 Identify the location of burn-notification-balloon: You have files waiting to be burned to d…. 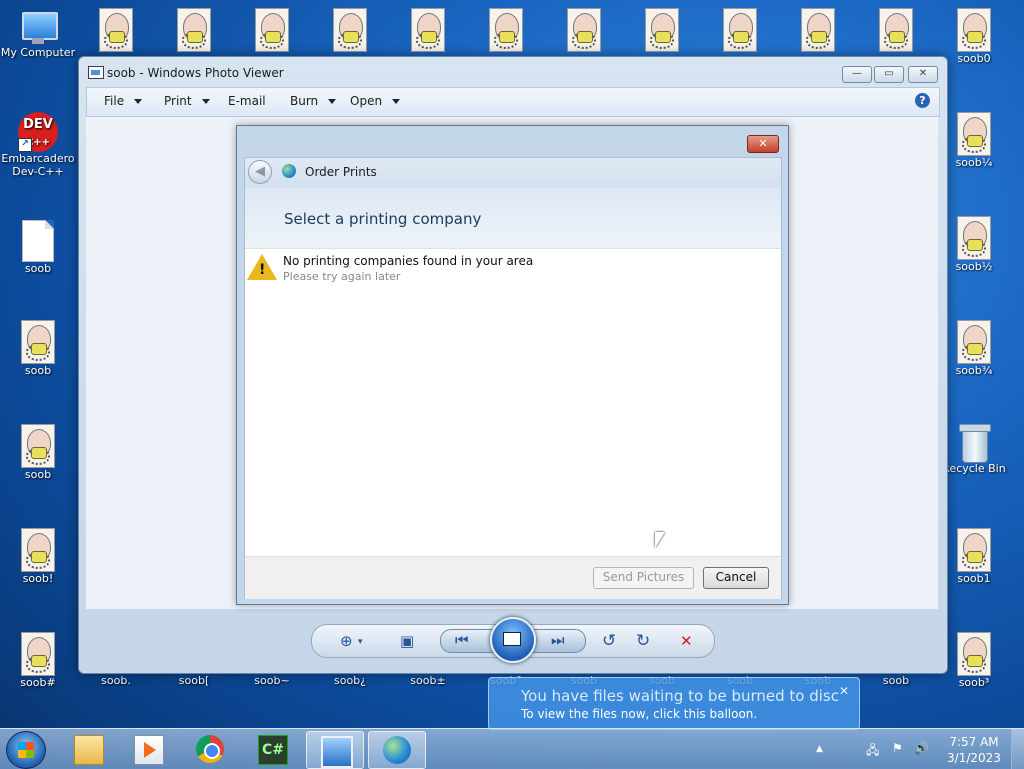
(674, 703).